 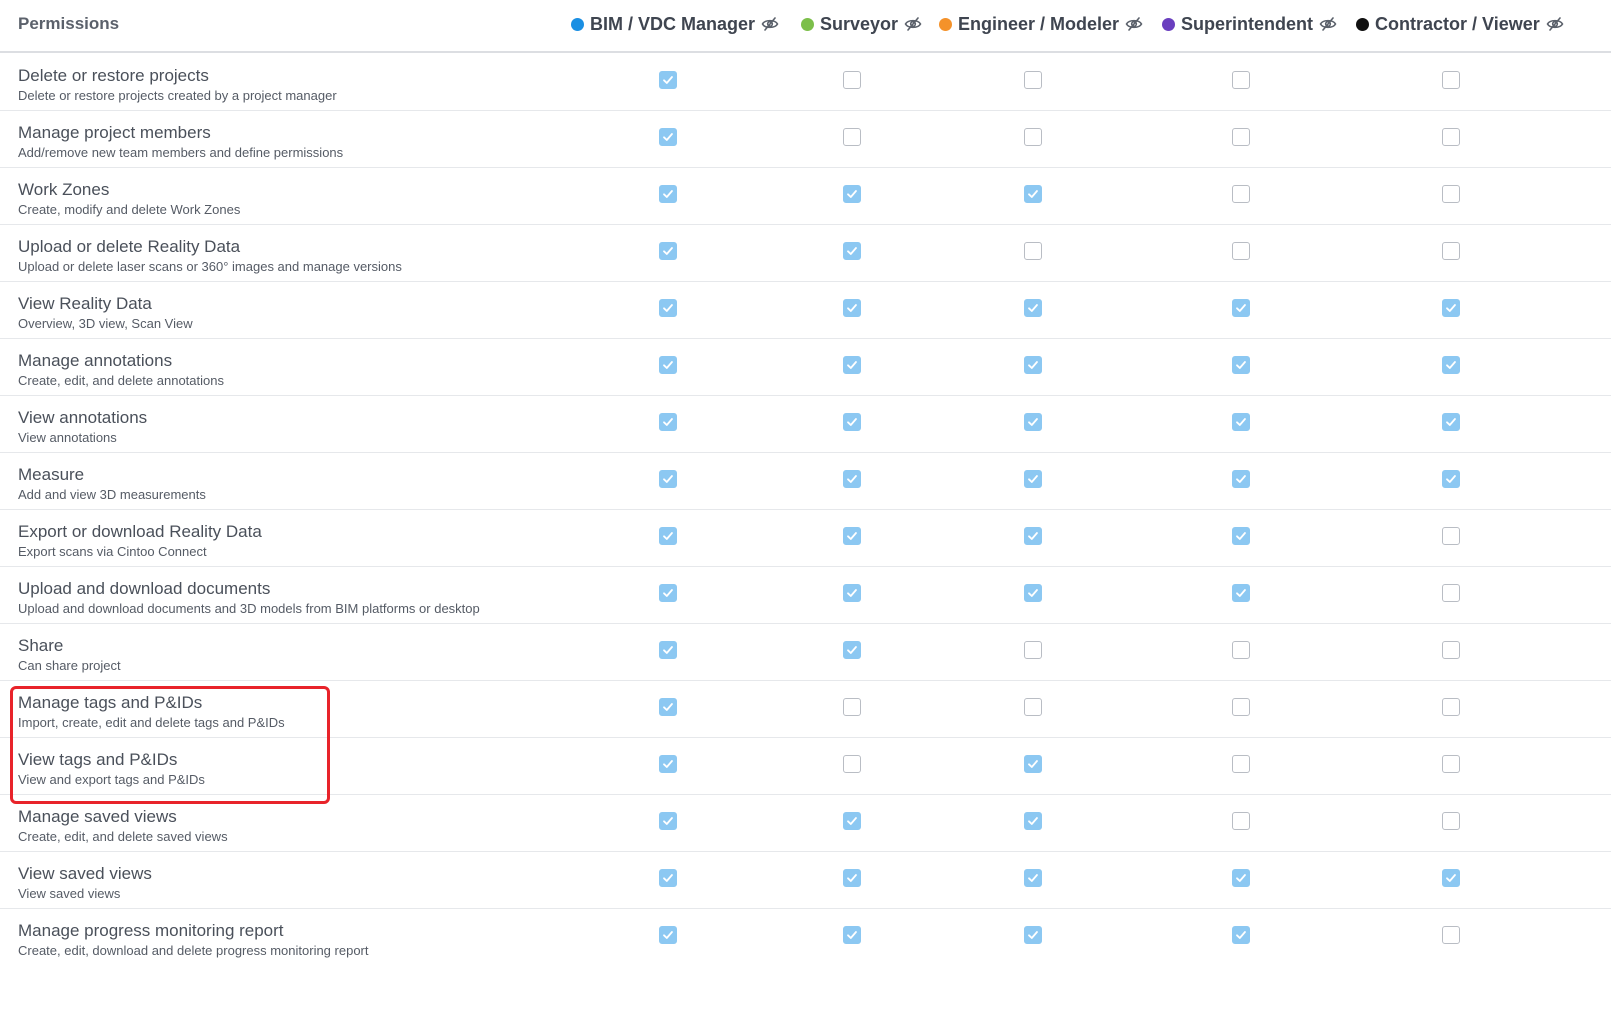 I want to click on permission-name: Measure, so click(x=51, y=474).